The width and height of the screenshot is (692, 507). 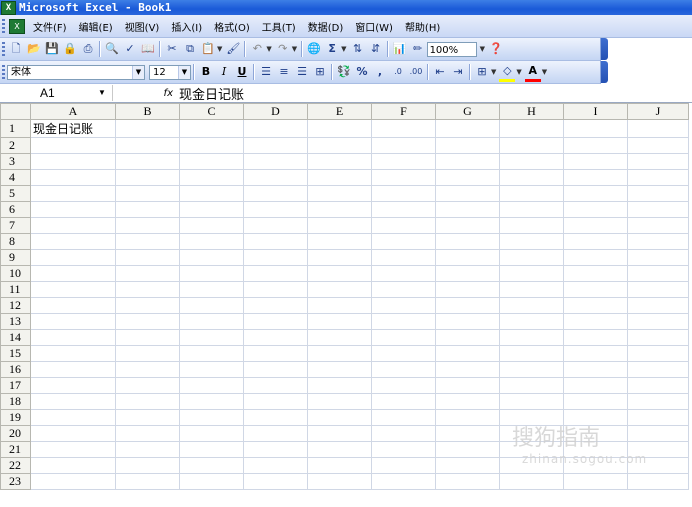 What do you see at coordinates (531, 449) in the screenshot?
I see `cell-h21` at bounding box center [531, 449].